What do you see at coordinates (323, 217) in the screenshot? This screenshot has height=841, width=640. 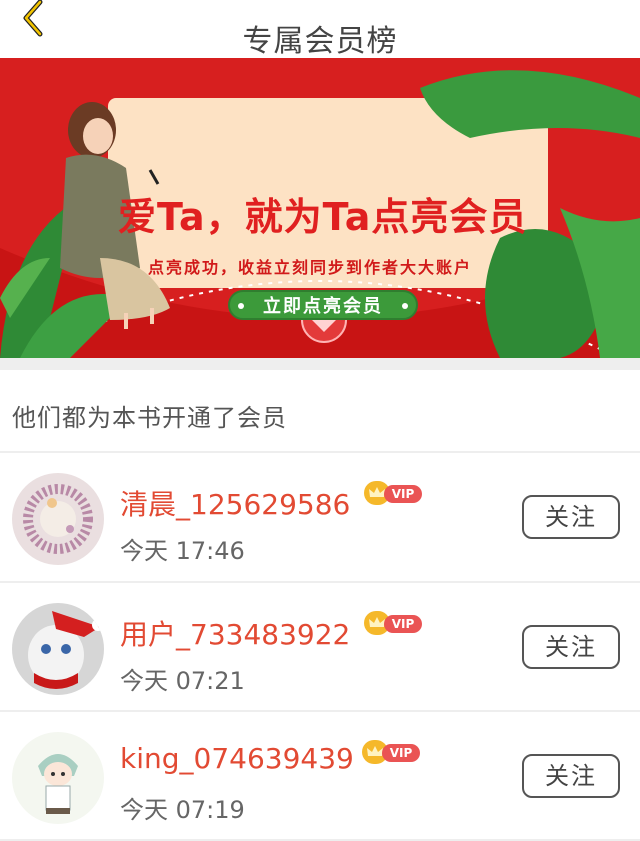 I see `banner-headline: 爱Ta，就为Ta点亮会员` at bounding box center [323, 217].